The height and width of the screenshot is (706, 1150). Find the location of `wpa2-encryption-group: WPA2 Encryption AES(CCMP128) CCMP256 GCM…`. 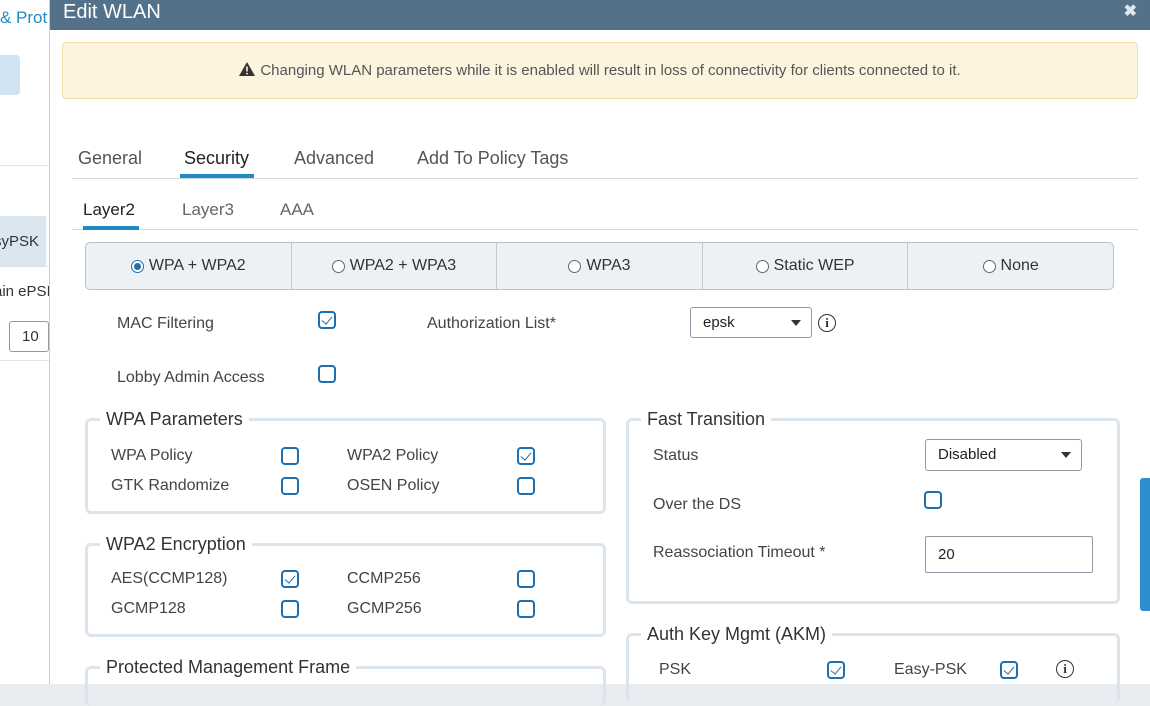

wpa2-encryption-group: WPA2 Encryption AES(CCMP128) CCMP256 GCM… is located at coordinates (345, 585).